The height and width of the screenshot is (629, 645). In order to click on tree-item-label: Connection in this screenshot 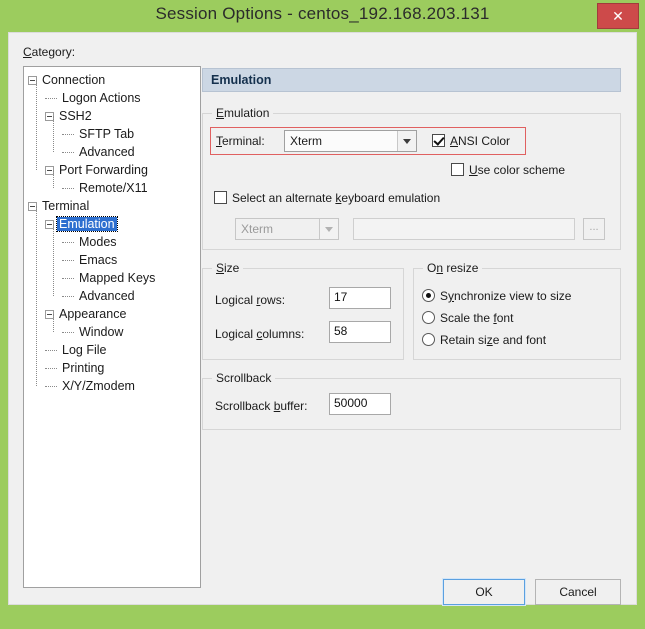, I will do `click(74, 80)`.